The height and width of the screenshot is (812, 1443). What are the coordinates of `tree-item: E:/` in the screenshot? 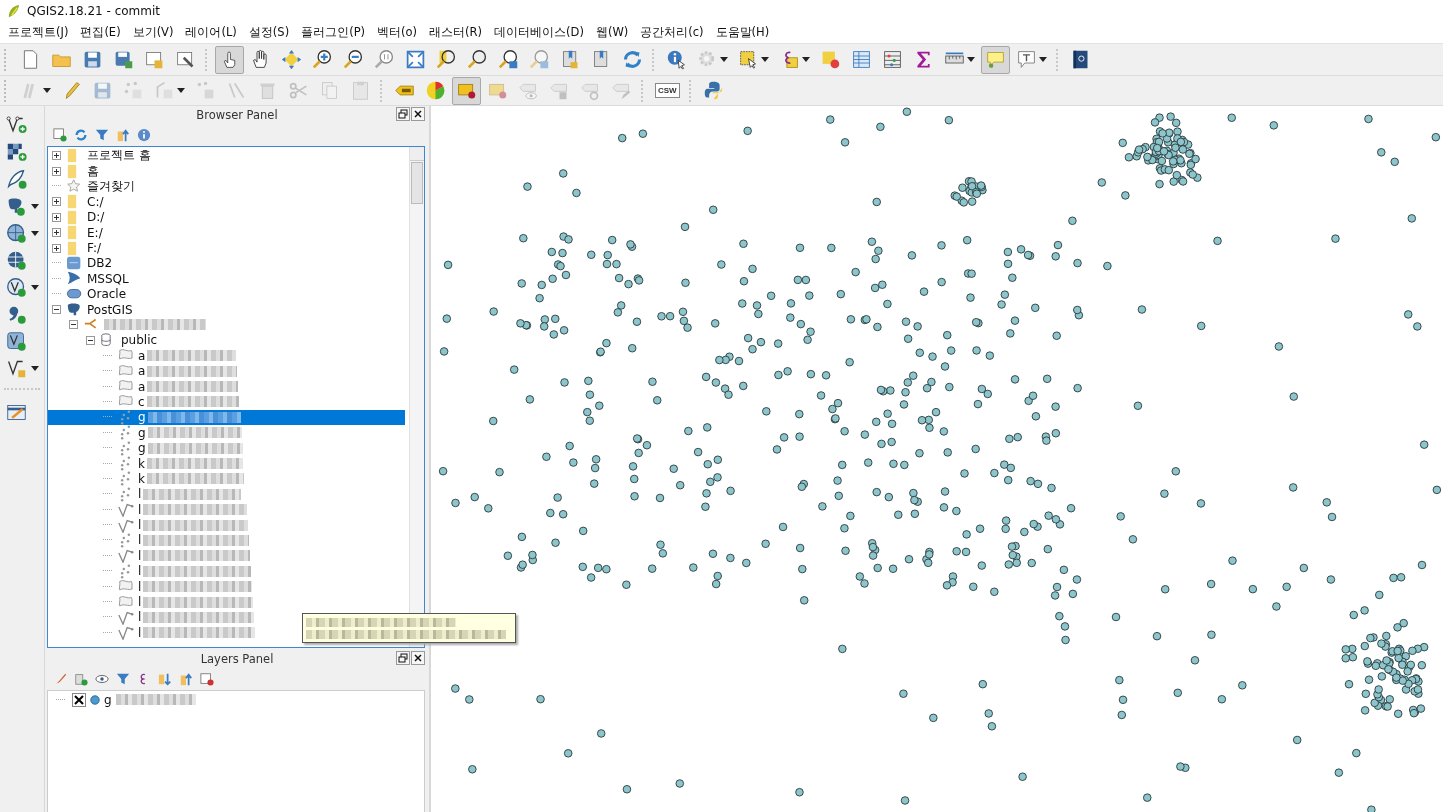 It's located at (226, 232).